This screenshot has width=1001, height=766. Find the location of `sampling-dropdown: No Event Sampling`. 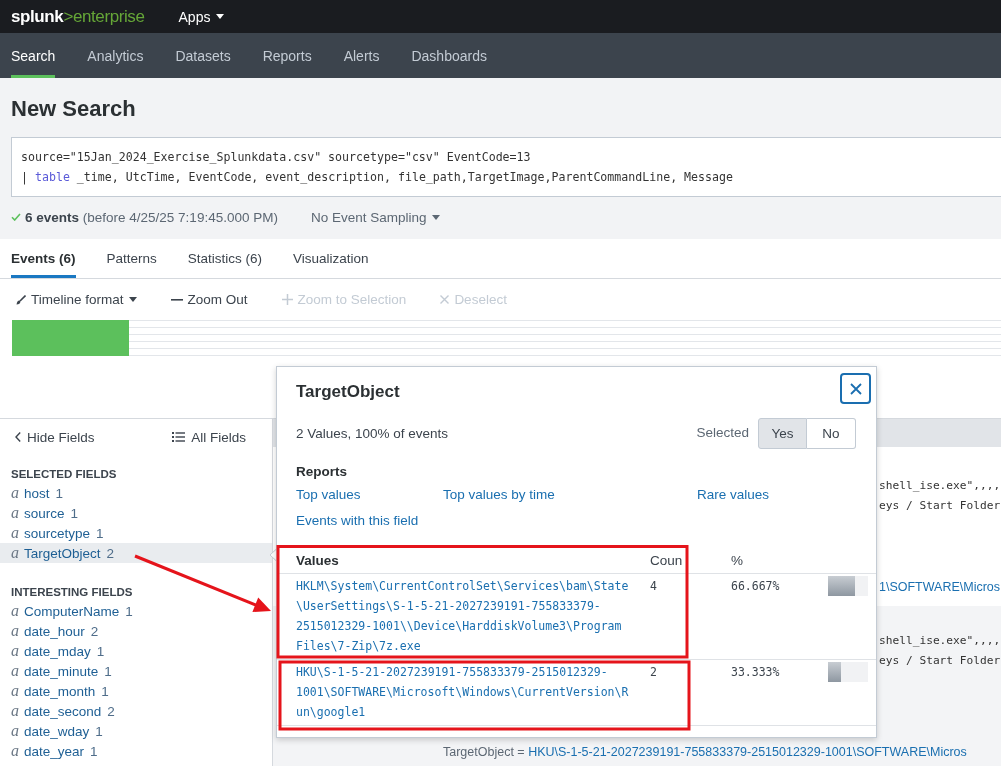

sampling-dropdown: No Event Sampling is located at coordinates (375, 217).